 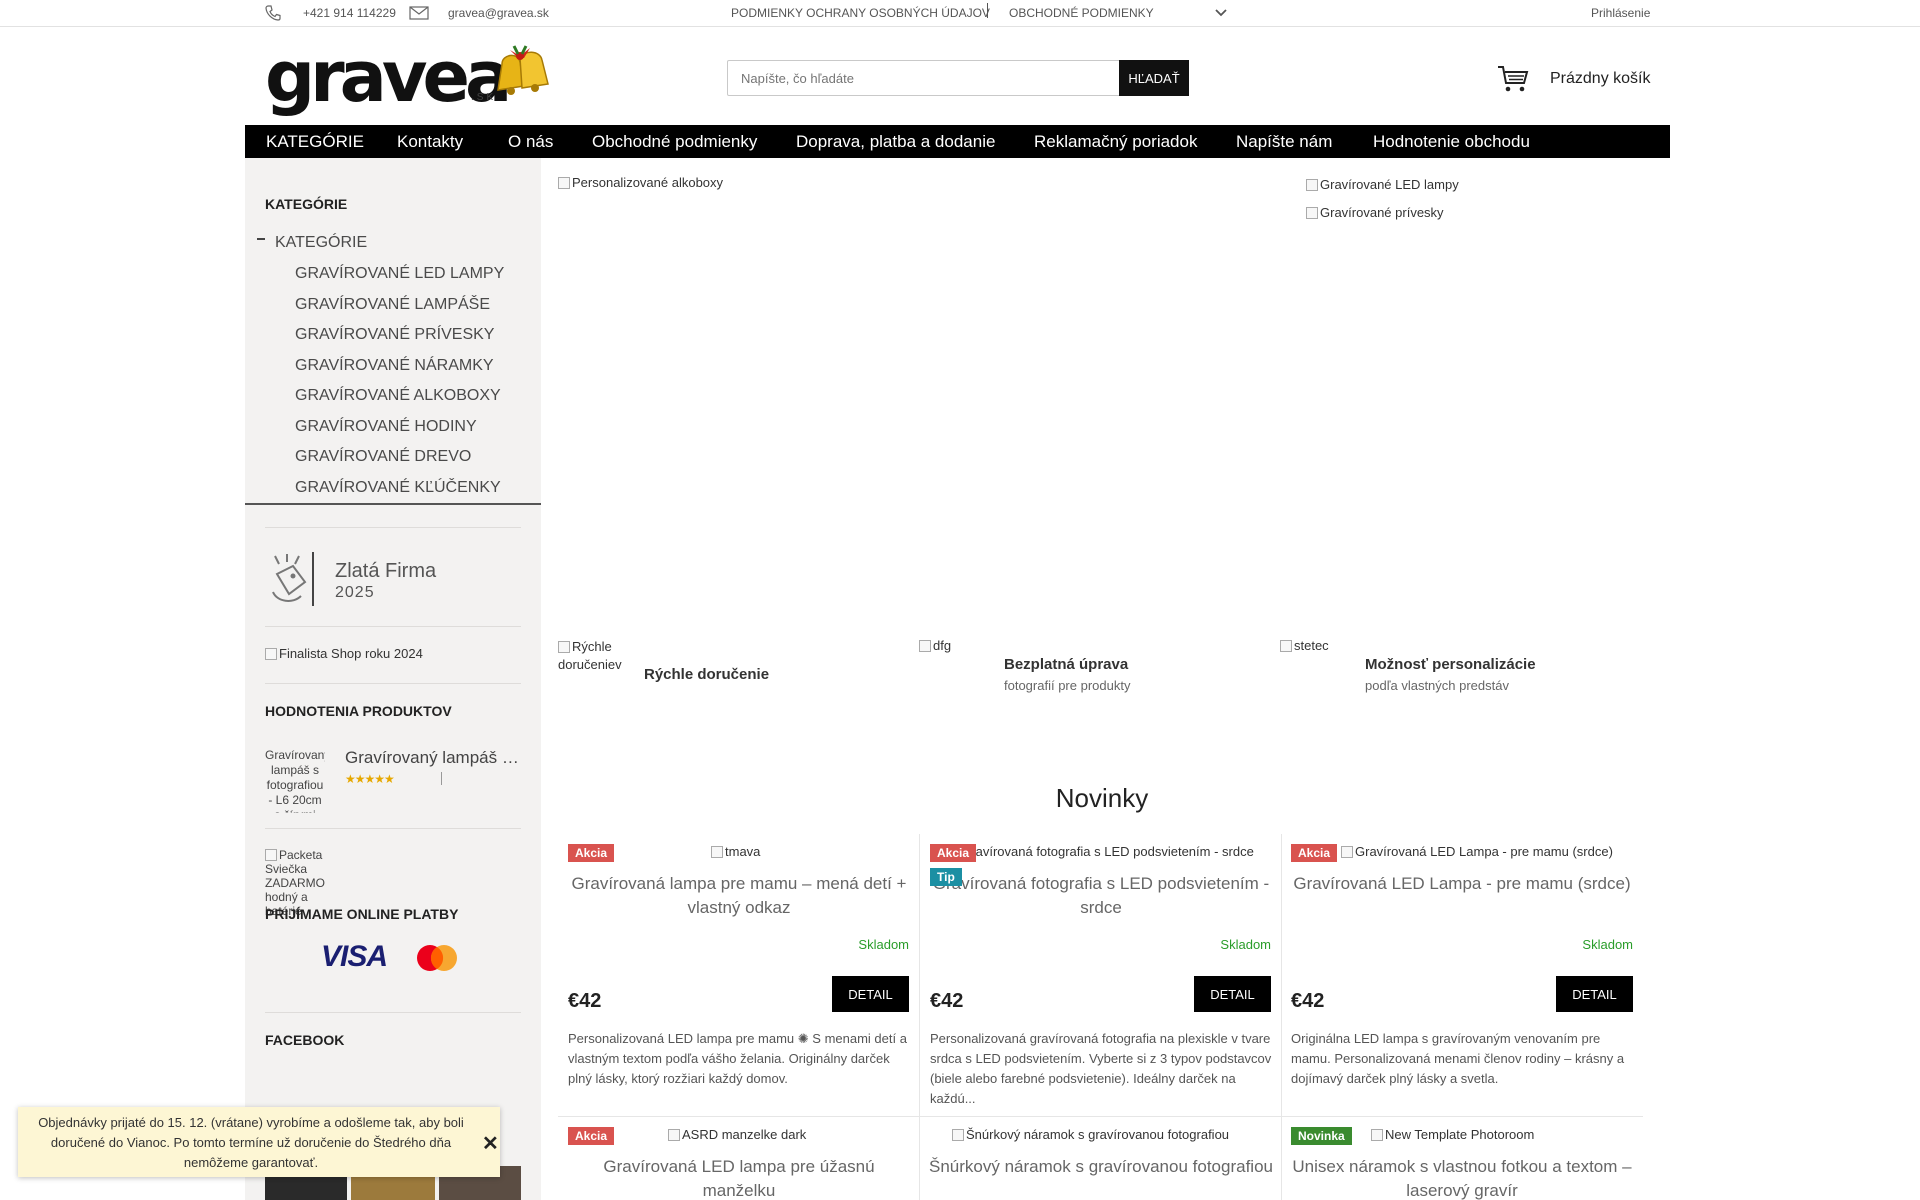 What do you see at coordinates (1081, 13) in the screenshot?
I see `terms-link: OBCHODNÉ PODMIENKY` at bounding box center [1081, 13].